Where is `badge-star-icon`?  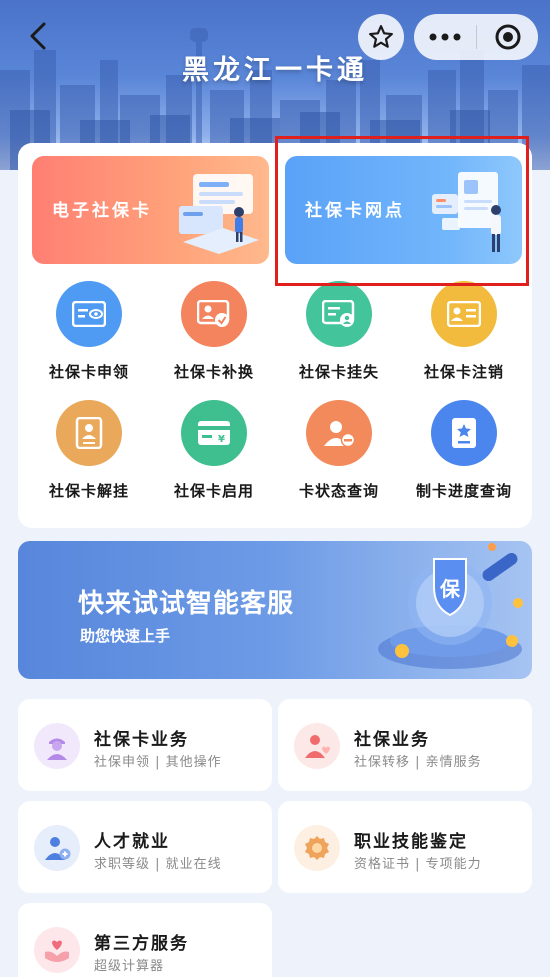
badge-star-icon is located at coordinates (464, 433).